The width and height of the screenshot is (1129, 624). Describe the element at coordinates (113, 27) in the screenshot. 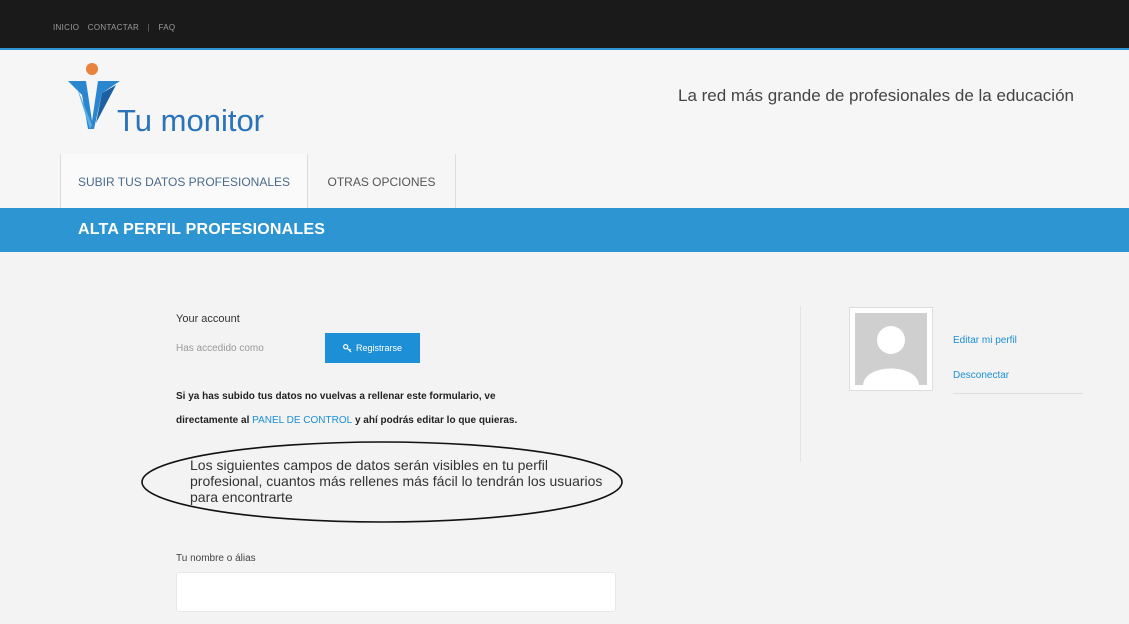

I see `nav-link-contact: CONTACTAR` at that location.